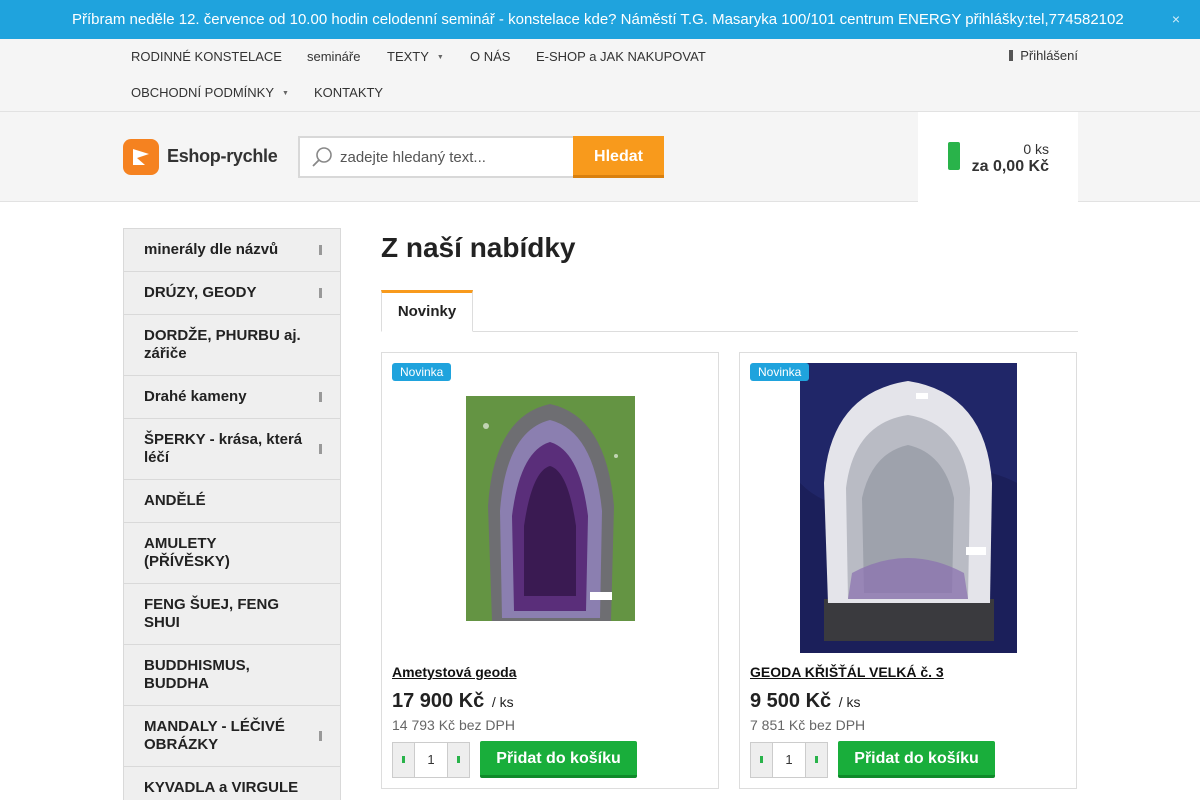  I want to click on nav-item-texty: TEXTY ▼, so click(415, 56).